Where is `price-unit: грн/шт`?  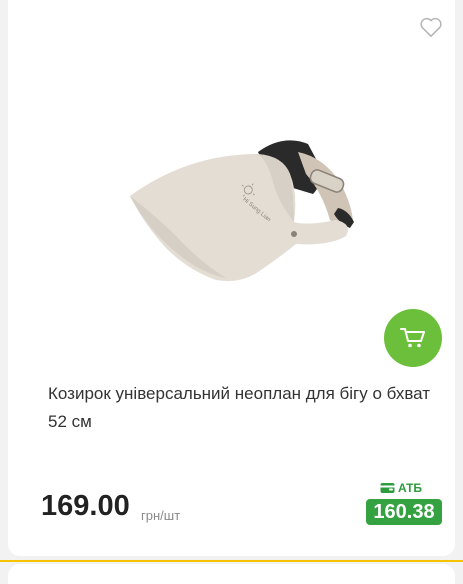 price-unit: грн/шт is located at coordinates (161, 515).